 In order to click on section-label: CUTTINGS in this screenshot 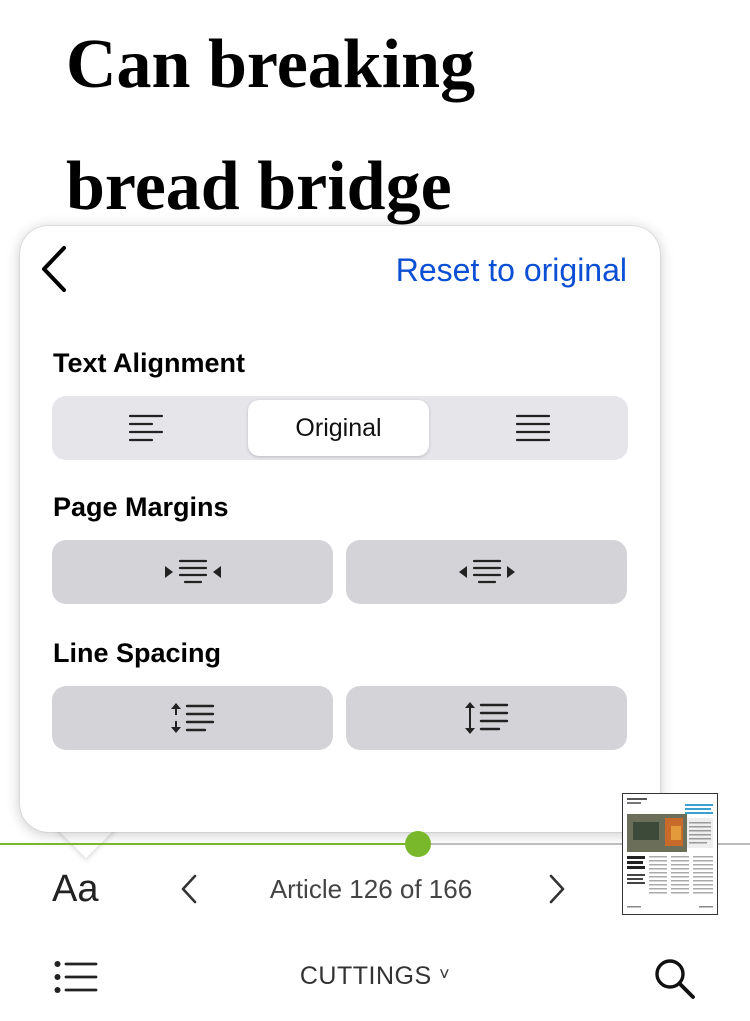, I will do `click(365, 976)`.